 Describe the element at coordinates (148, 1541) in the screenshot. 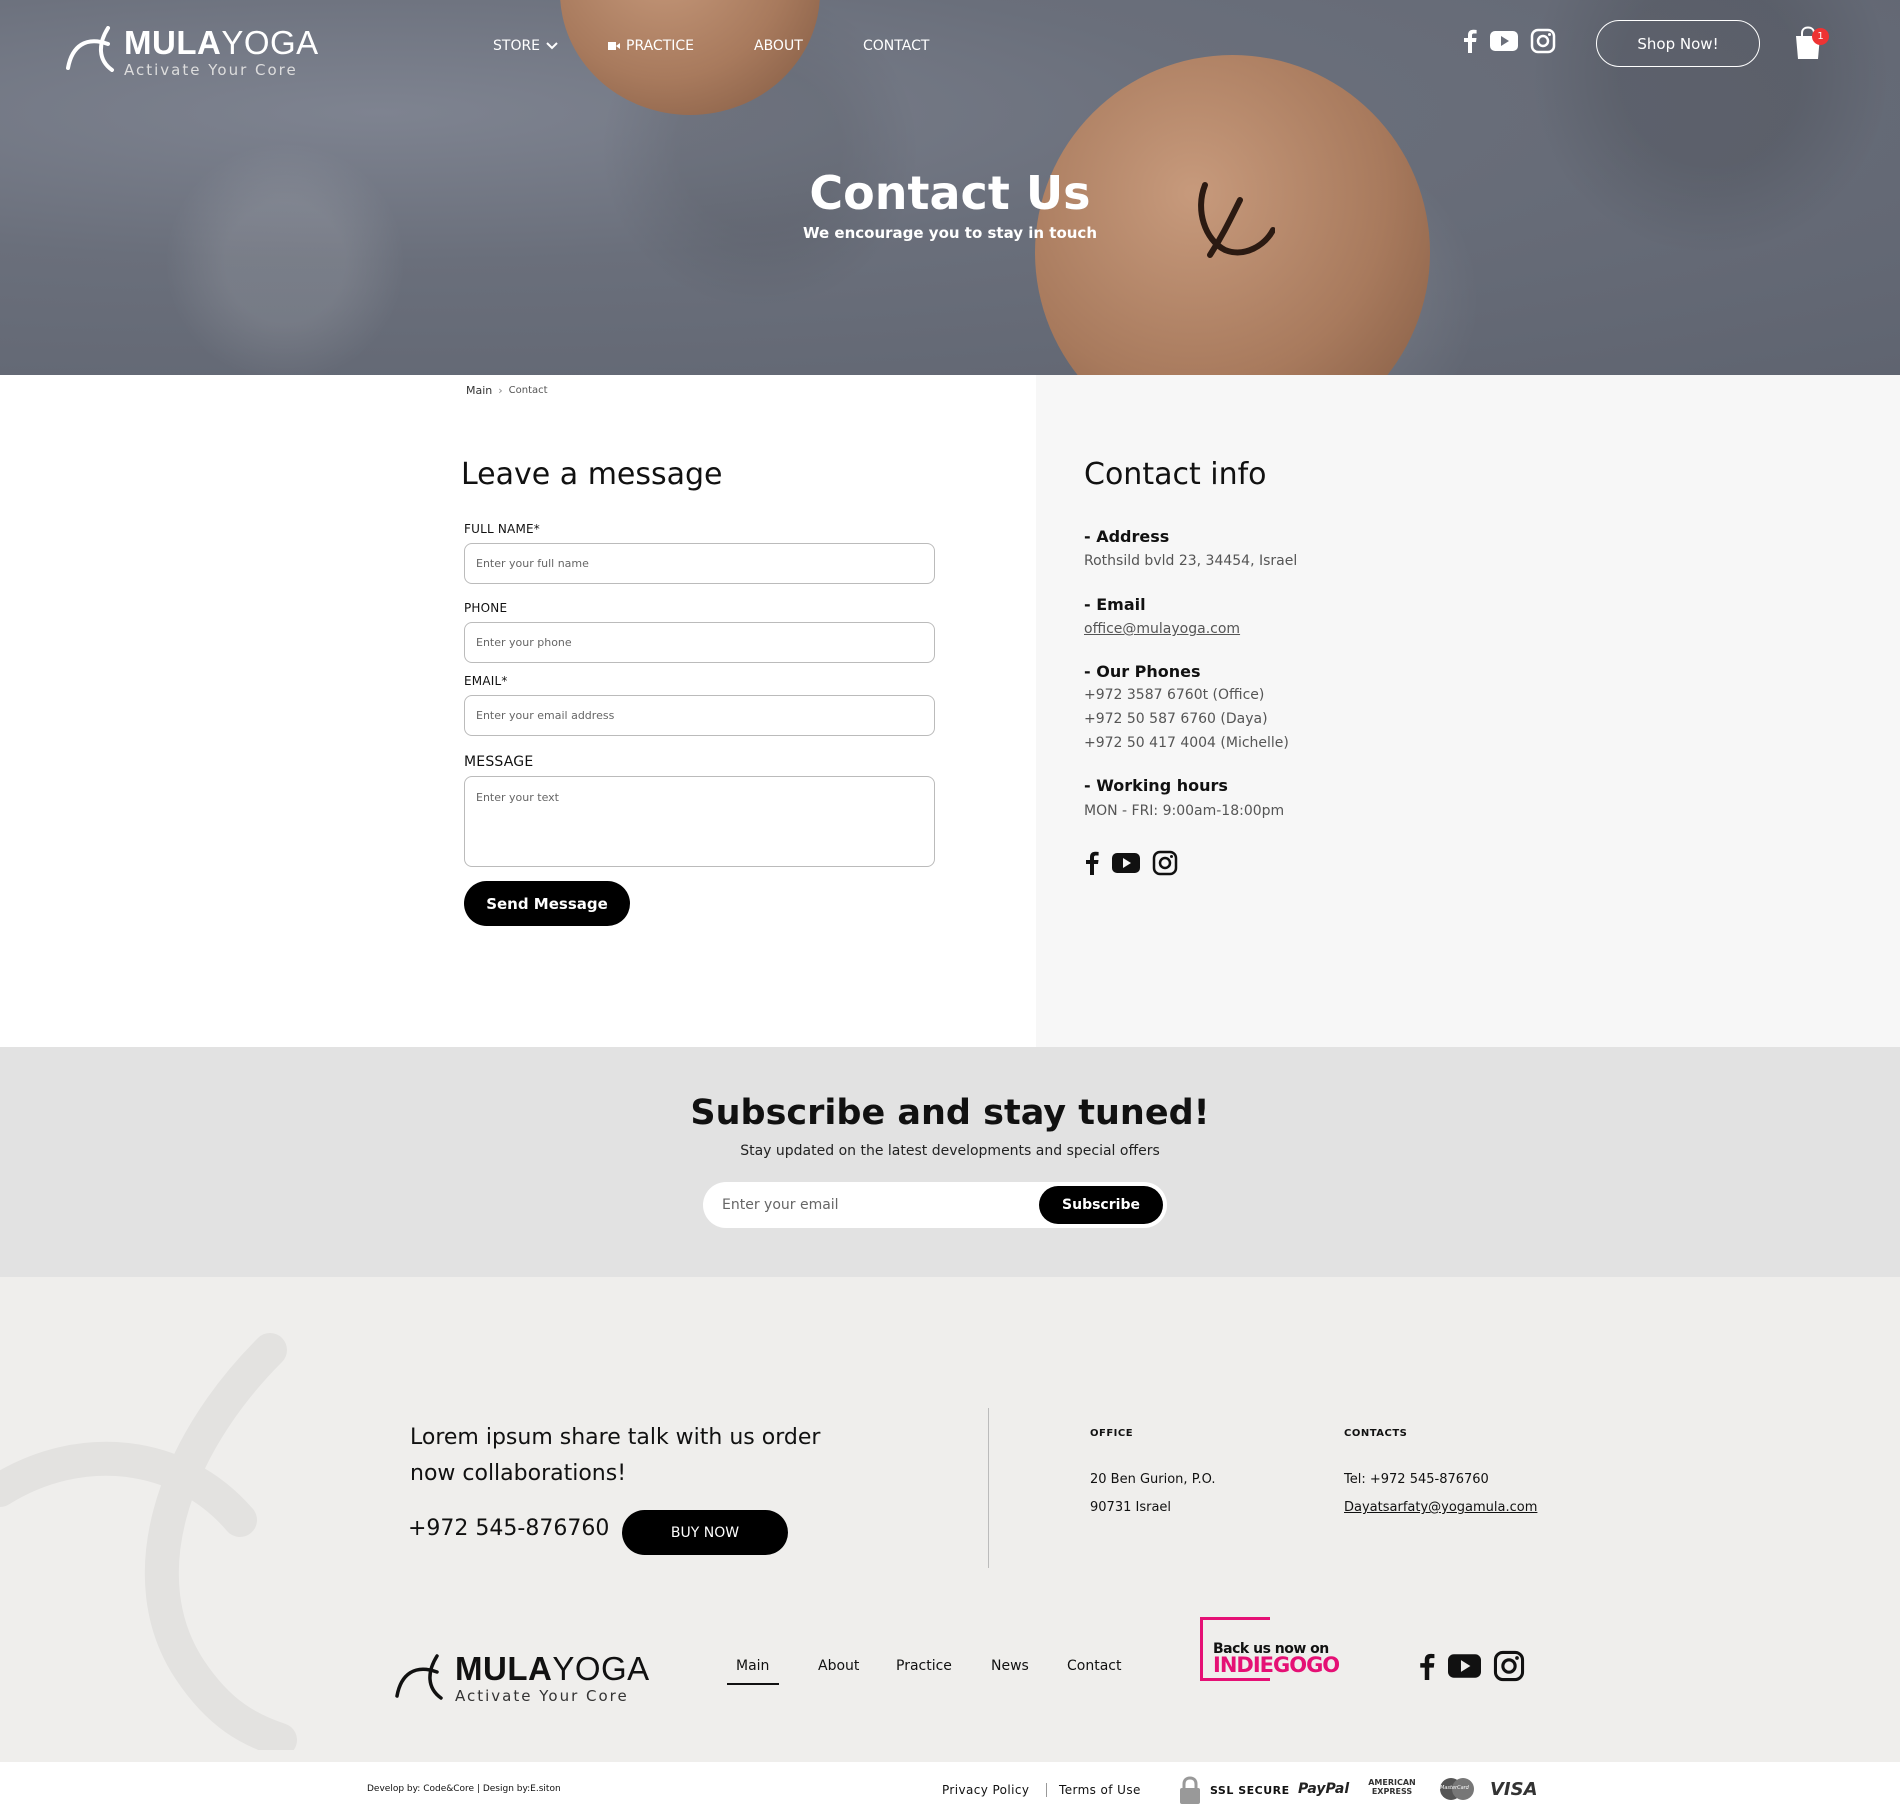

I see `logo-watermark-icon` at that location.